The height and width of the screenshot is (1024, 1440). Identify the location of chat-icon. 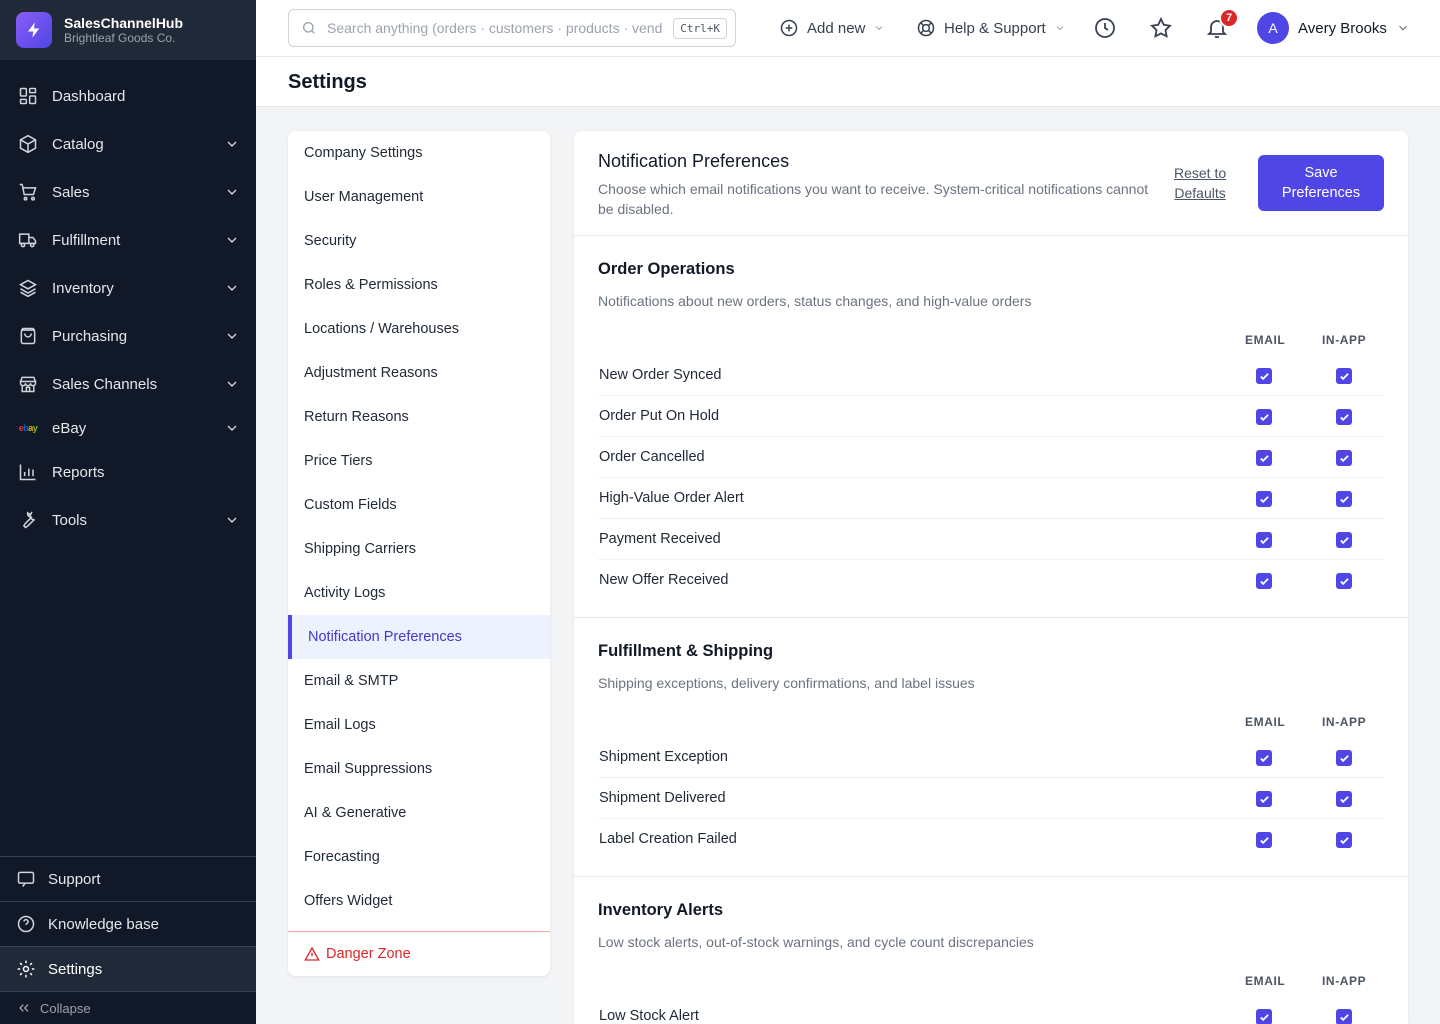
(26, 879).